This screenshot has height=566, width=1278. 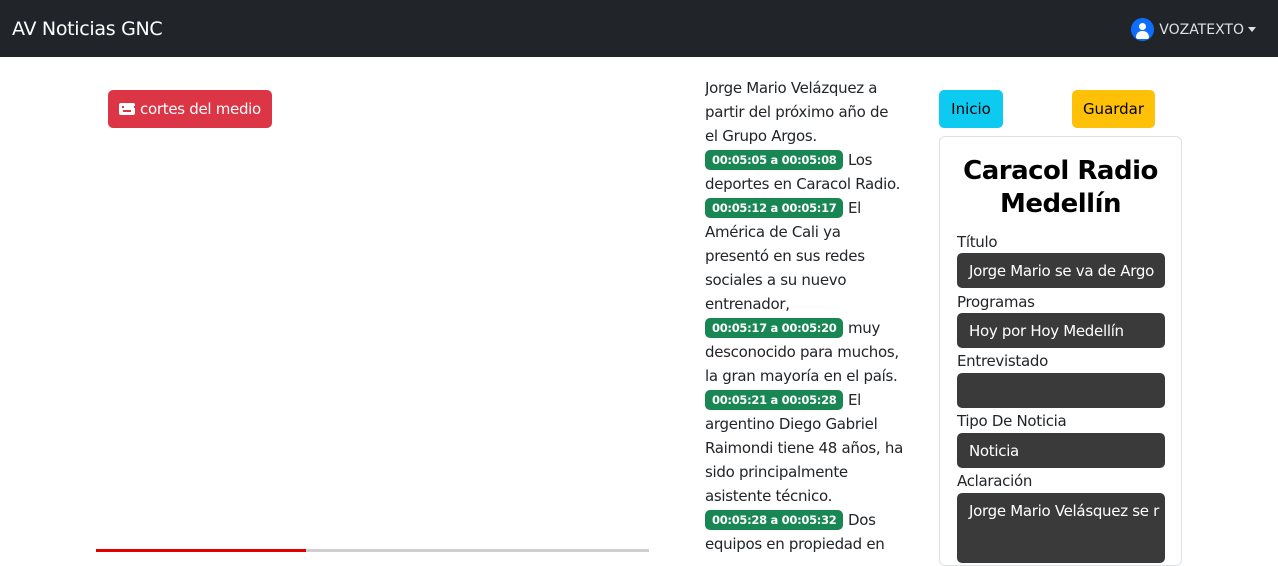 I want to click on aclaracion-label: Aclaración, so click(x=995, y=481).